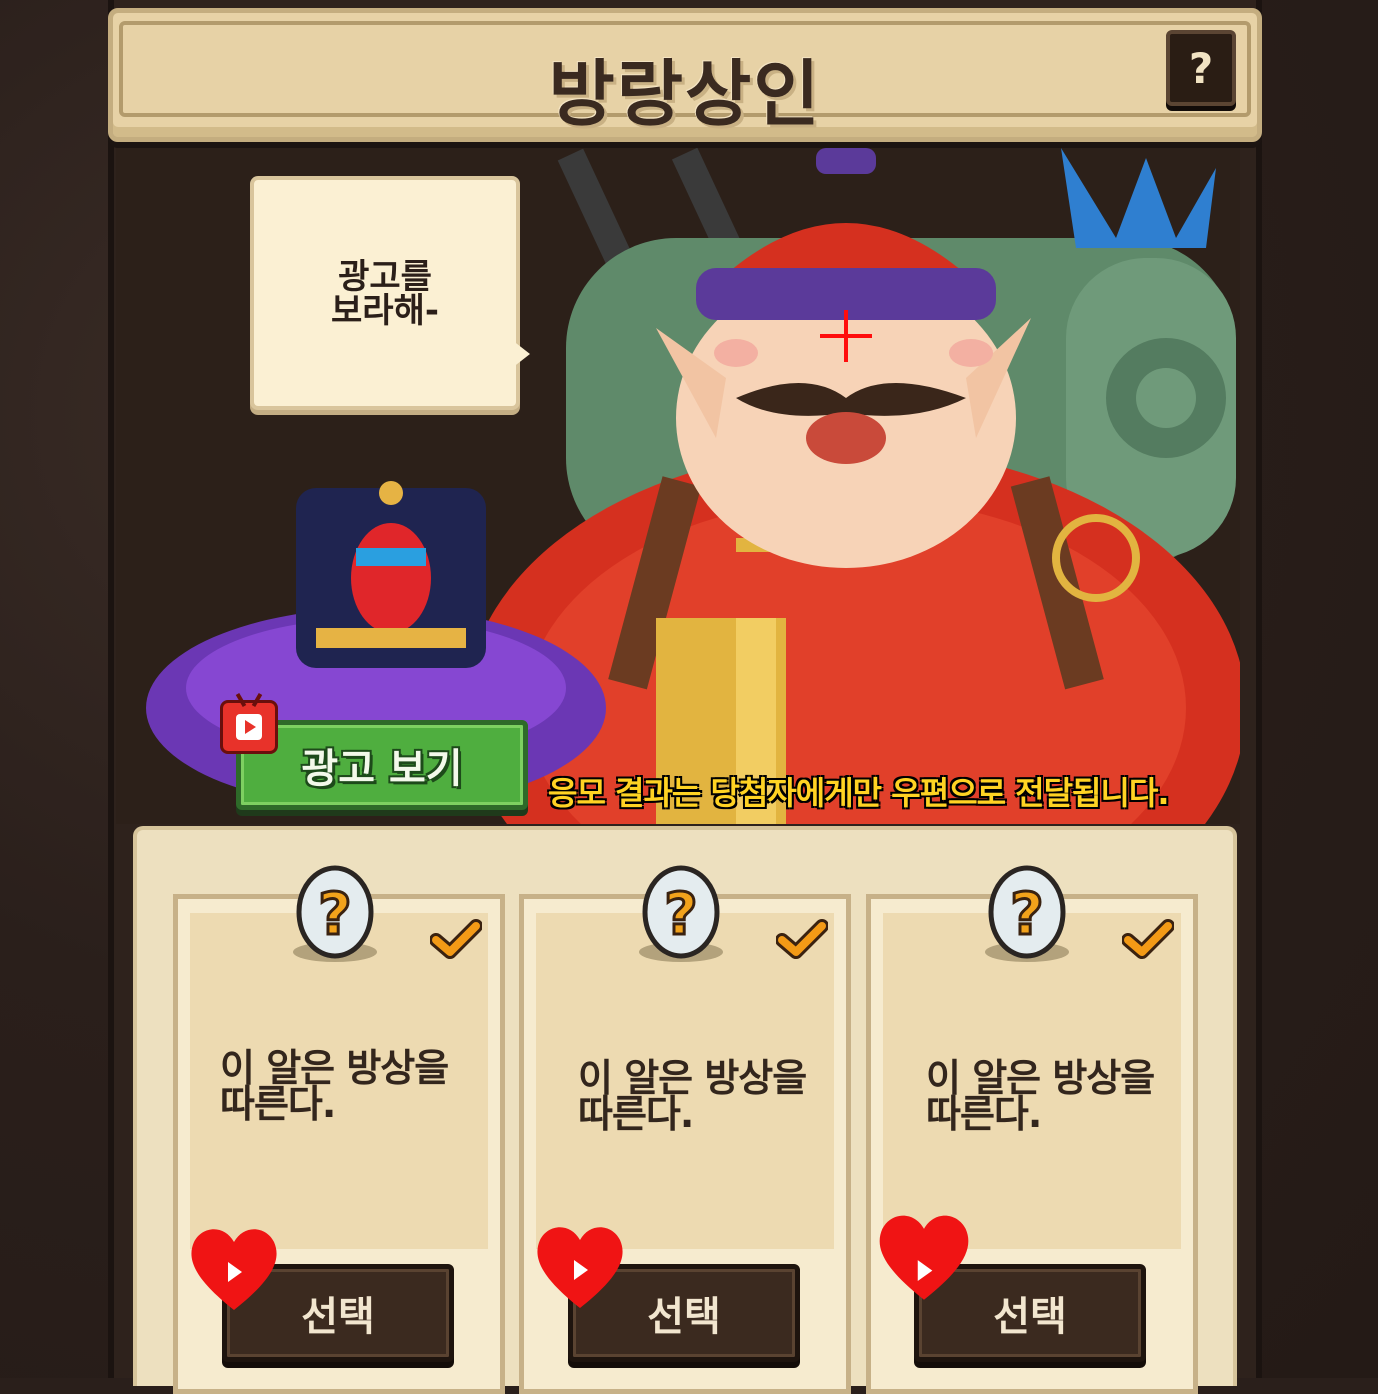  I want to click on help-button: ?, so click(1201, 68).